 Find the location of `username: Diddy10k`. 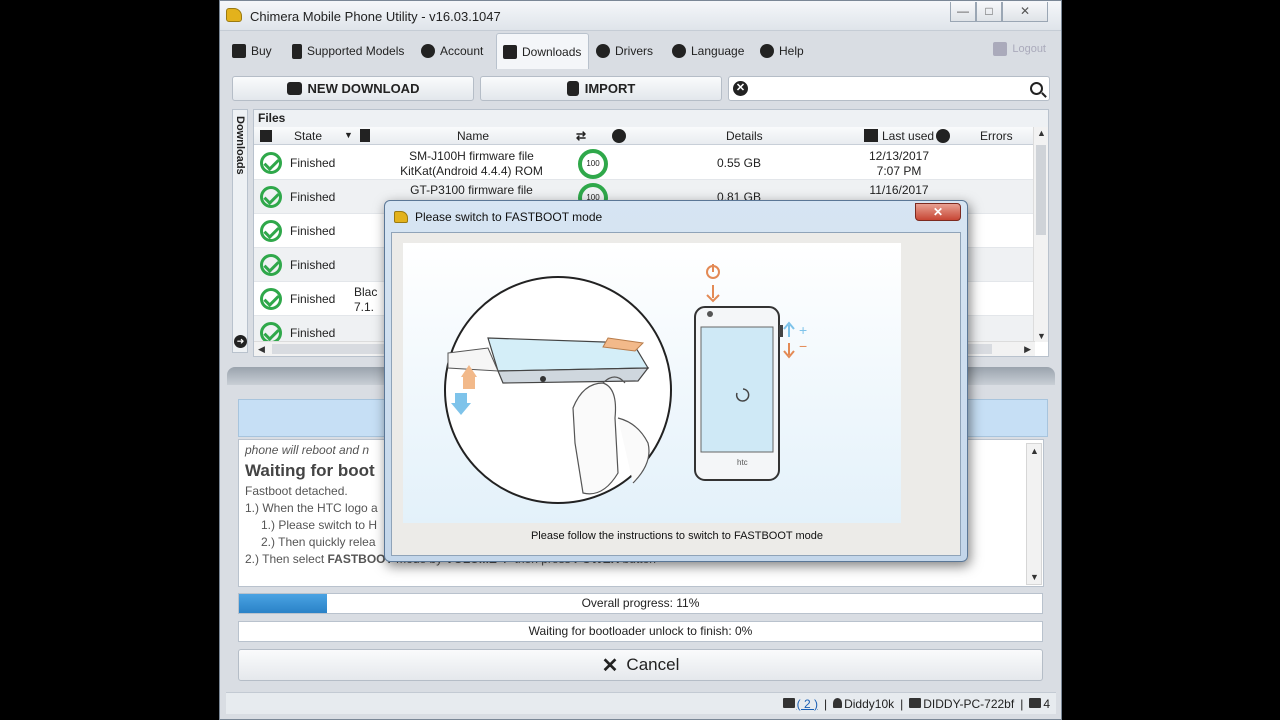

username: Diddy10k is located at coordinates (863, 704).